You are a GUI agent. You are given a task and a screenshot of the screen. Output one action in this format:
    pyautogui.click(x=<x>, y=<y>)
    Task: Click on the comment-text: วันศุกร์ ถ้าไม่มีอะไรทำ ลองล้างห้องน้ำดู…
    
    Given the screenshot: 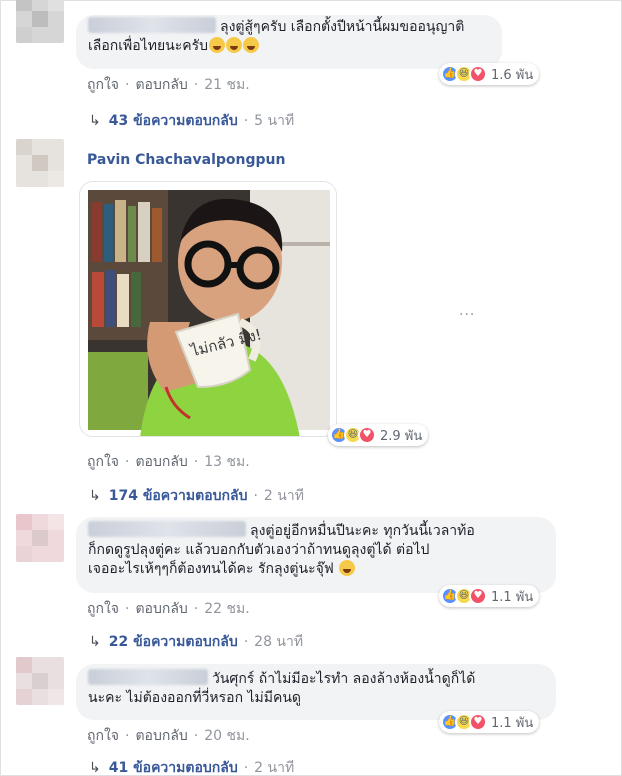 What is the action you would take?
    pyautogui.click(x=344, y=679)
    